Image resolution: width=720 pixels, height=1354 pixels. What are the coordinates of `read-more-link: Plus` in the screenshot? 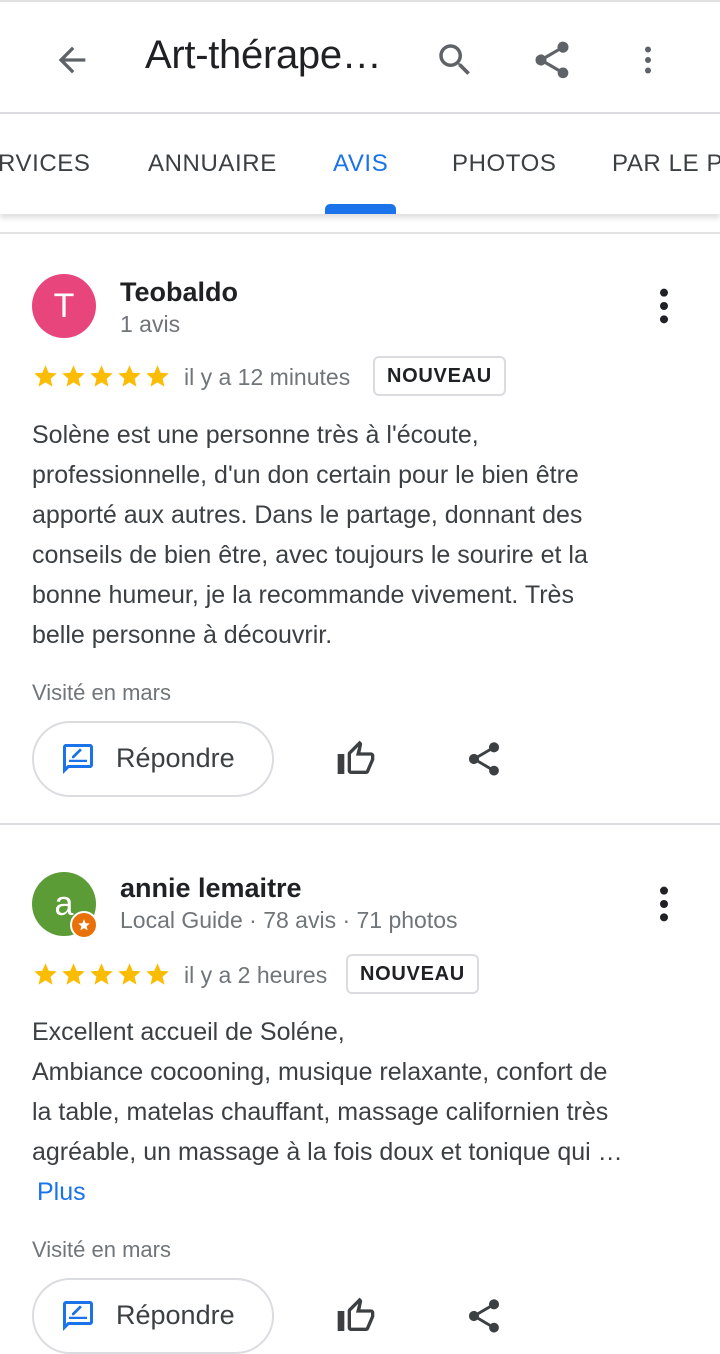 It's located at (59, 1192).